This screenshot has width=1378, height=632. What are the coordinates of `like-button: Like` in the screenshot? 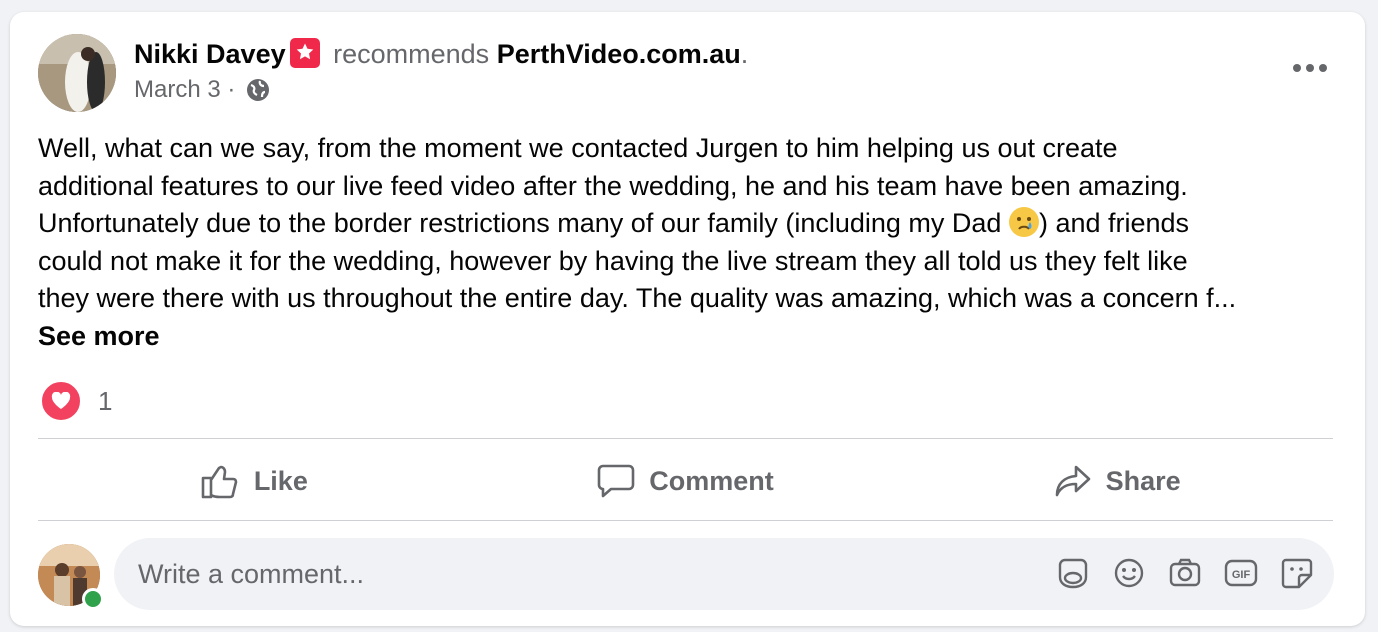 It's located at (254, 481).